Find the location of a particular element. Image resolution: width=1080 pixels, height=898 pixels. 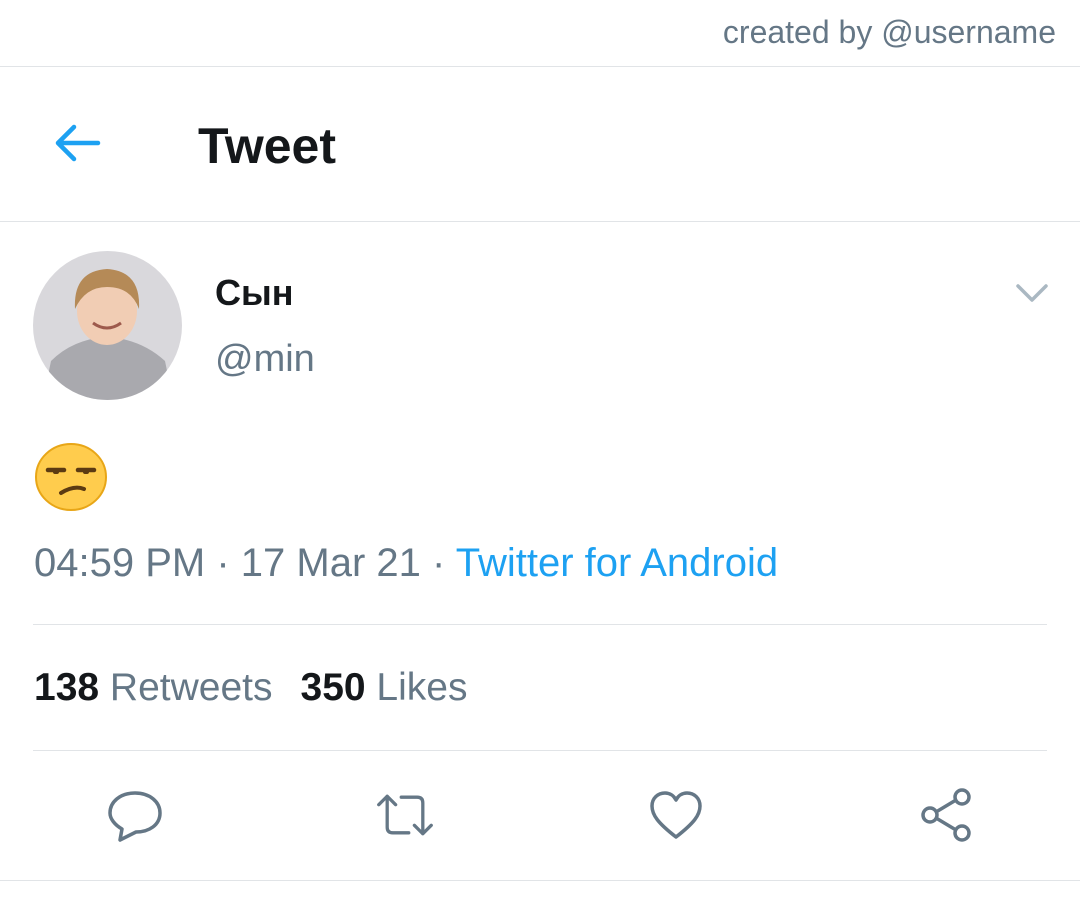

tweet-time: 04:59 PM is located at coordinates (120, 563).